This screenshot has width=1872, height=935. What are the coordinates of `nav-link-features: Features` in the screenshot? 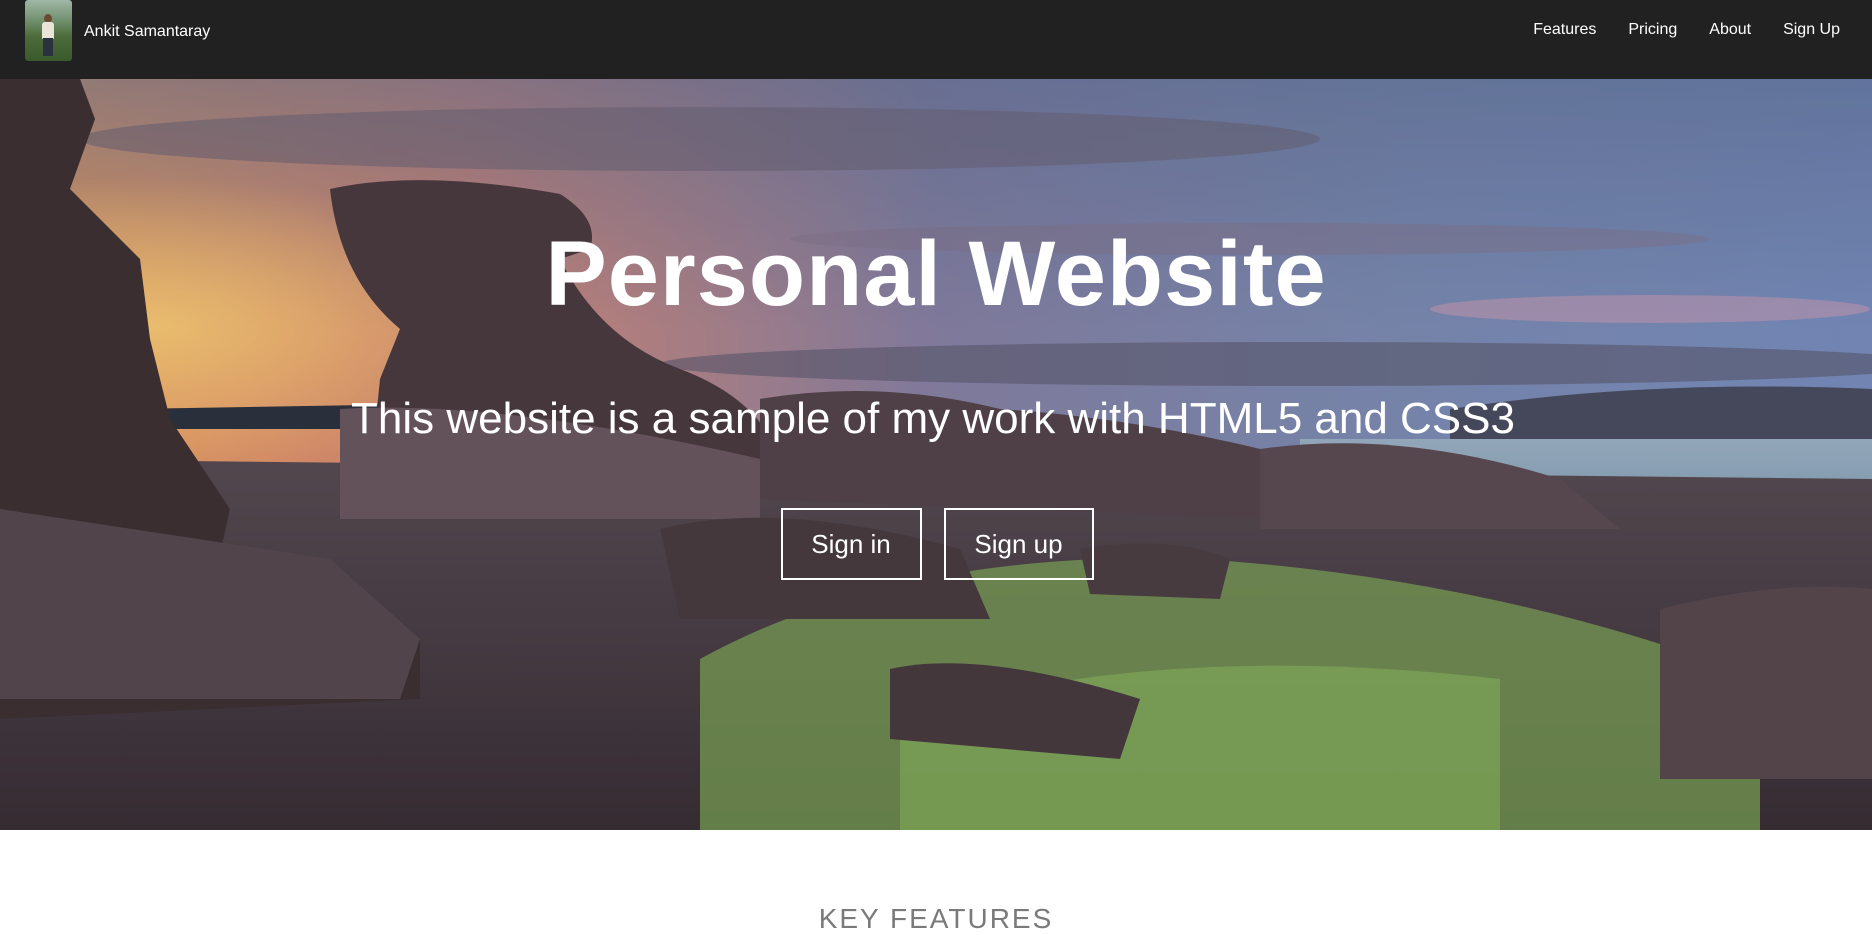 It's located at (1564, 30).